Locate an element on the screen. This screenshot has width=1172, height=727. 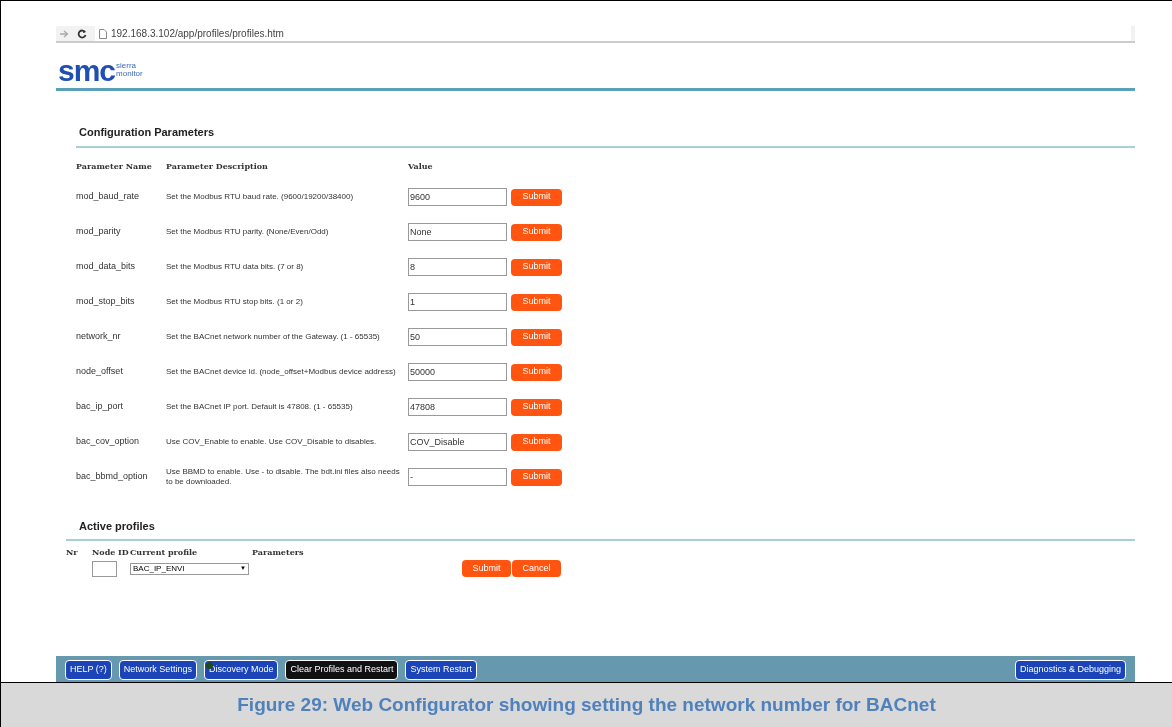
forward-icon is located at coordinates (64, 33).